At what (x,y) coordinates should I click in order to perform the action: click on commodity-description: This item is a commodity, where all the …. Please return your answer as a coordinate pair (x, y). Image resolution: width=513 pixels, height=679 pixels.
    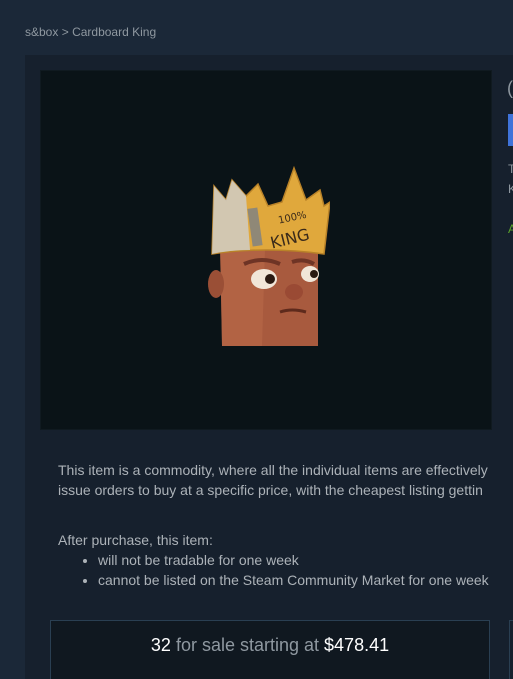
    Looking at the image, I should click on (273, 480).